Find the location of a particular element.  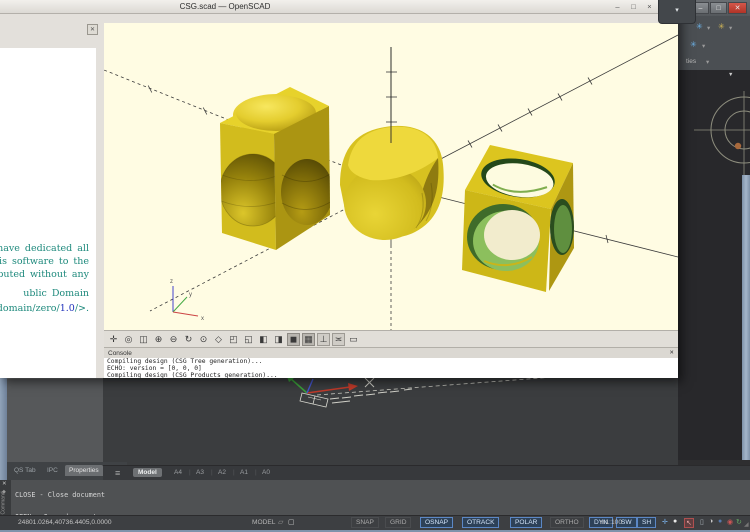

refresh-icon: ↻ is located at coordinates (739, 522).